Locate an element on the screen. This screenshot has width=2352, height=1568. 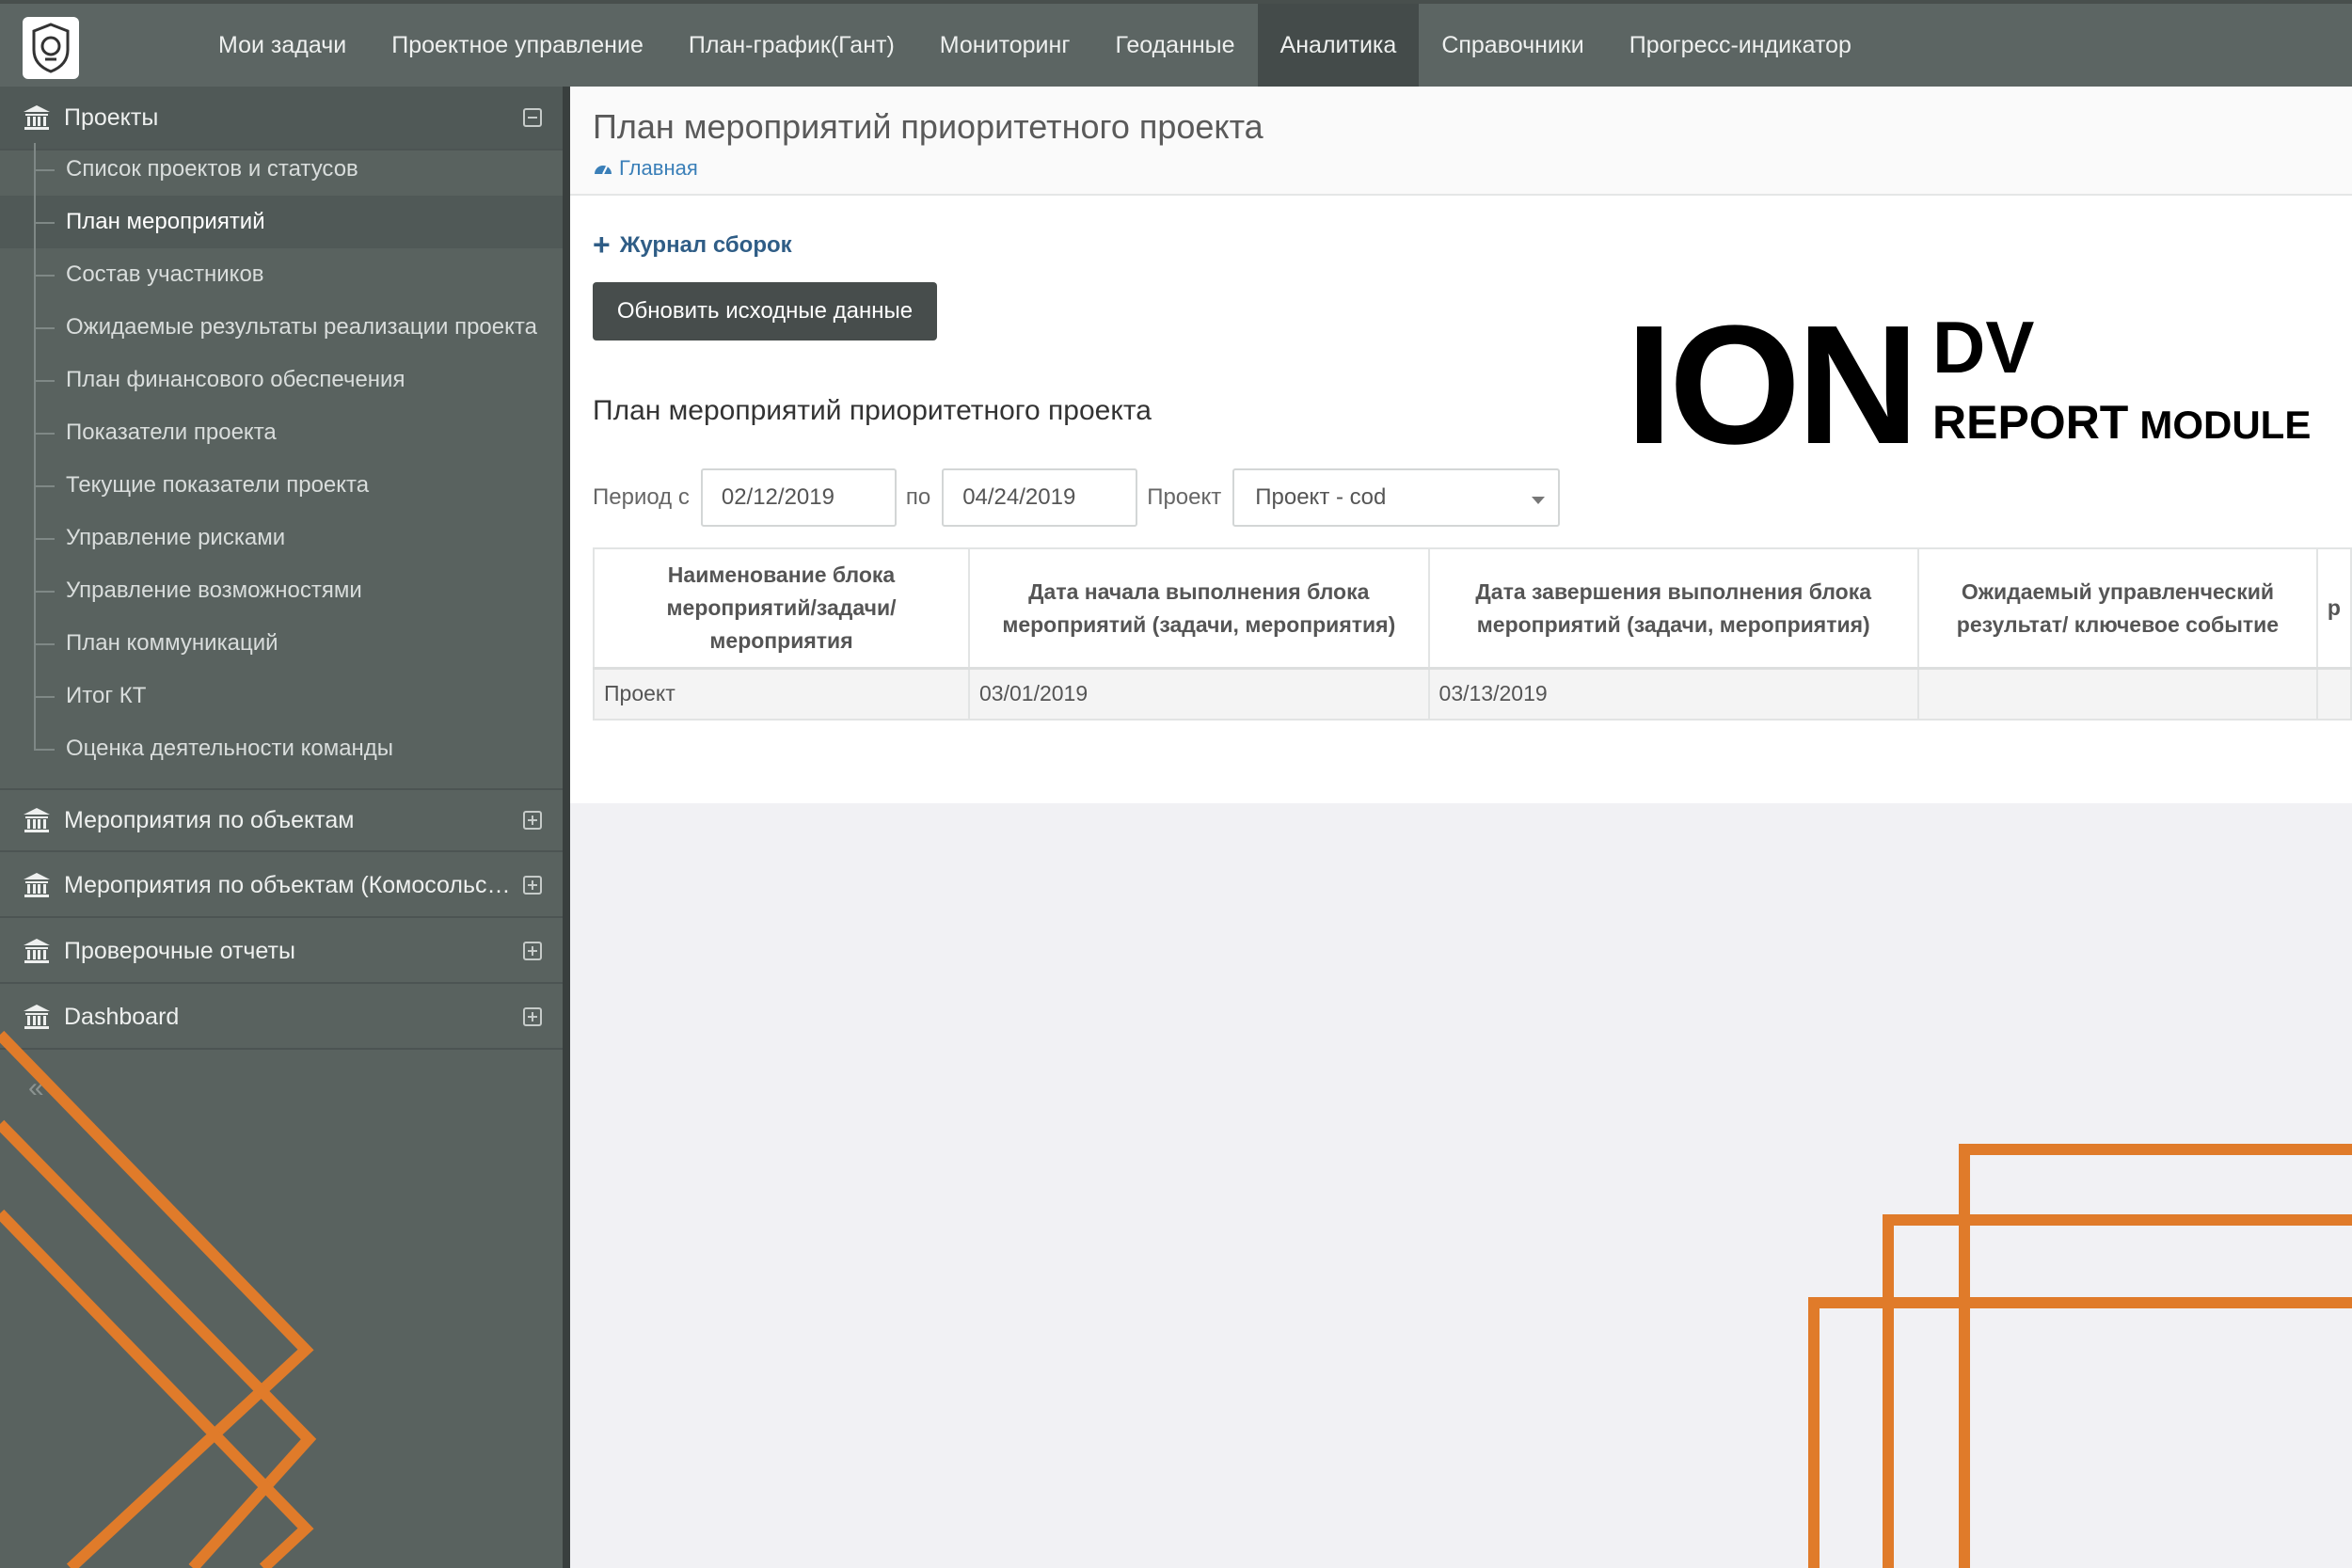
report-module-text: REPORT MODULE is located at coordinates (2121, 422).